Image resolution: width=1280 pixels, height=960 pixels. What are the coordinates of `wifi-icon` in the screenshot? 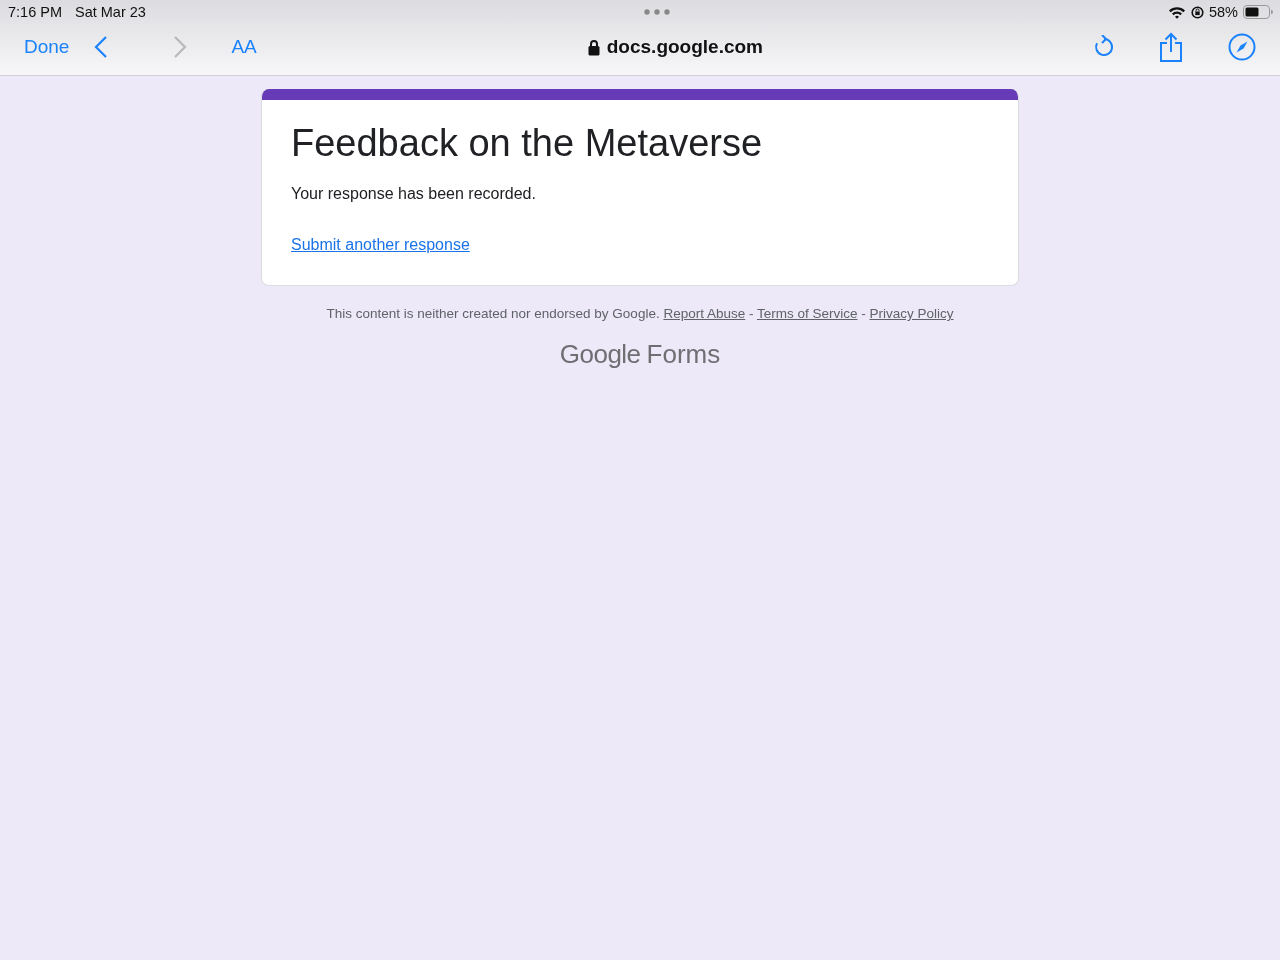 It's located at (1176, 12).